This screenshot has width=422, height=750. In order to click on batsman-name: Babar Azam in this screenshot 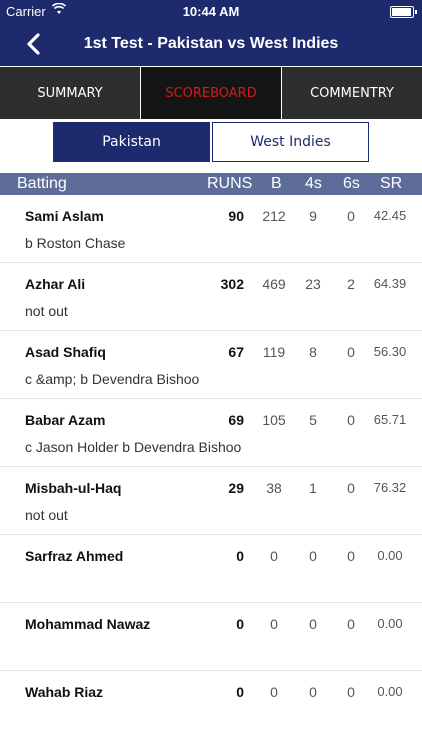, I will do `click(65, 420)`.